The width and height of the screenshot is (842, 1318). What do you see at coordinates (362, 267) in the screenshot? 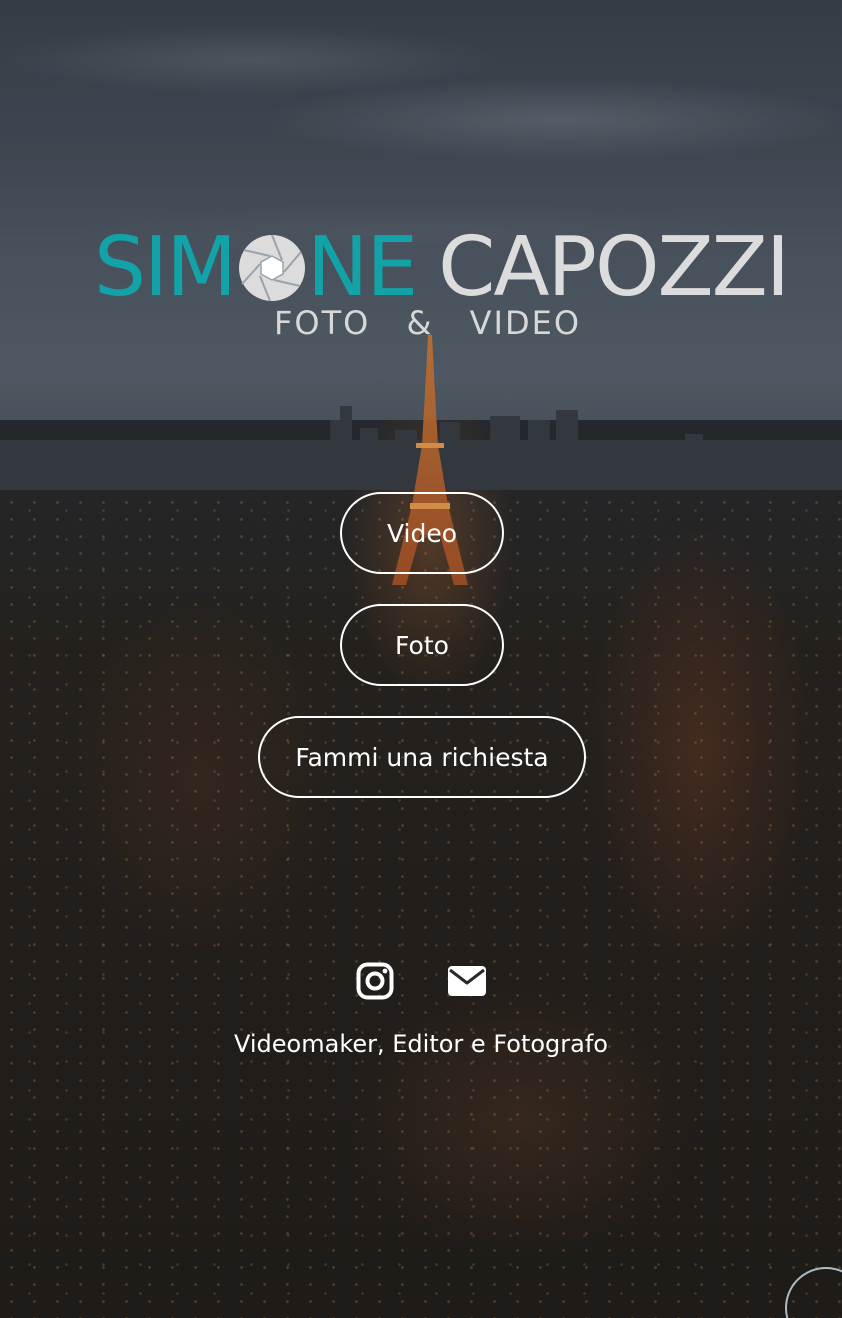
I see `logo-first-name-part2: NE` at bounding box center [362, 267].